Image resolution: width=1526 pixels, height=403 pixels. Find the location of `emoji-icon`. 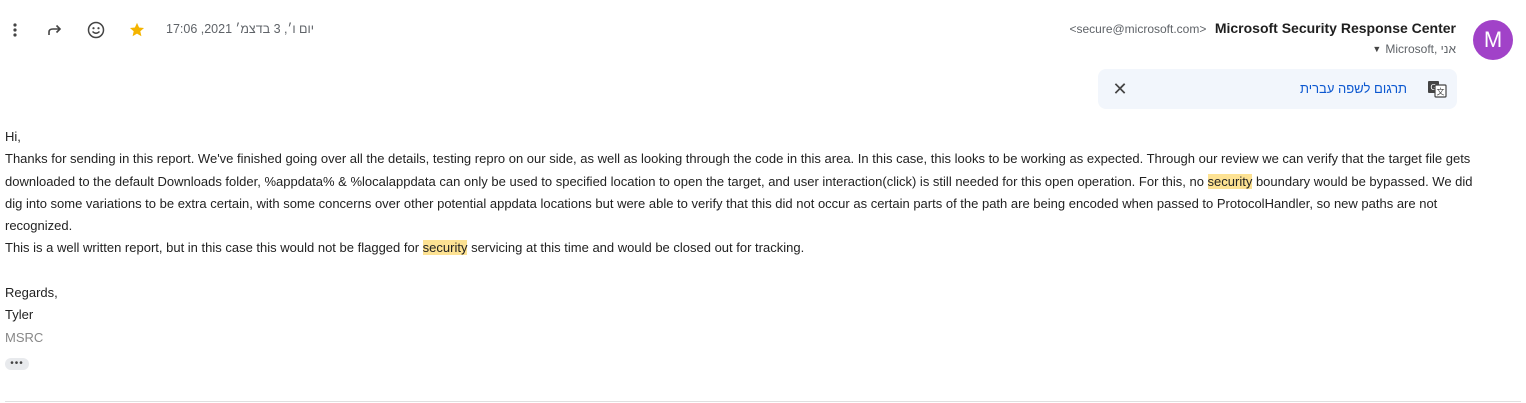

emoji-icon is located at coordinates (96, 30).